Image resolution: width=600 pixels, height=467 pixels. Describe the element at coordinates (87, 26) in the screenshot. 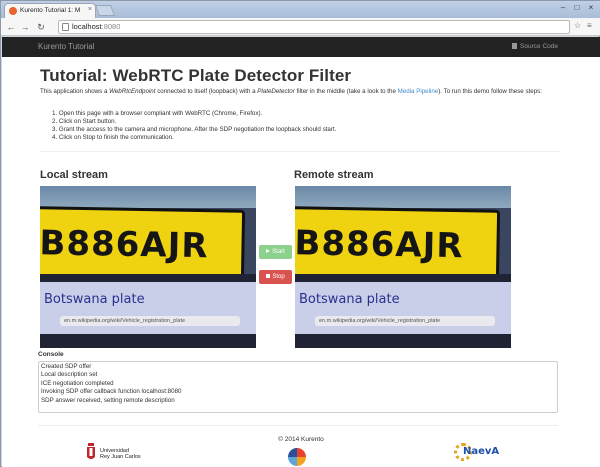

I see `url-host: localhost` at that location.